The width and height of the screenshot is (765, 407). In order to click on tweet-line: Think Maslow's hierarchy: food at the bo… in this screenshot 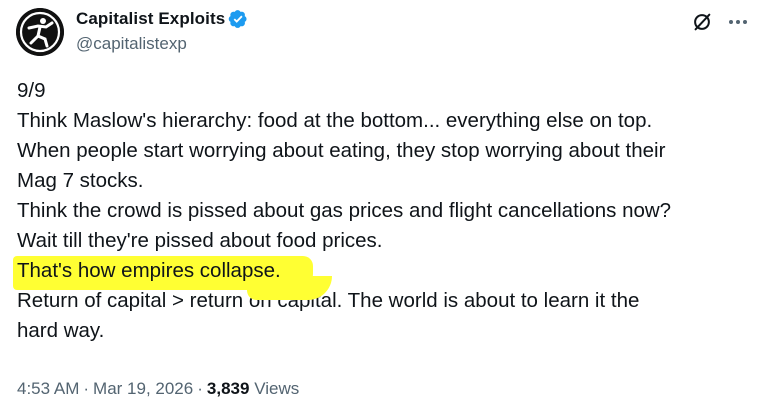, I will do `click(335, 120)`.